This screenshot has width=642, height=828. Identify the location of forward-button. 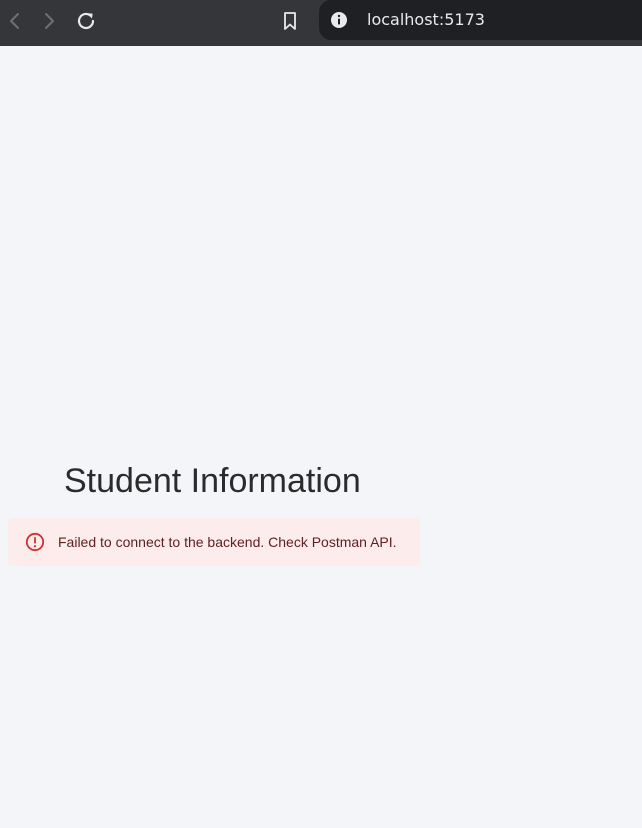
(49, 21).